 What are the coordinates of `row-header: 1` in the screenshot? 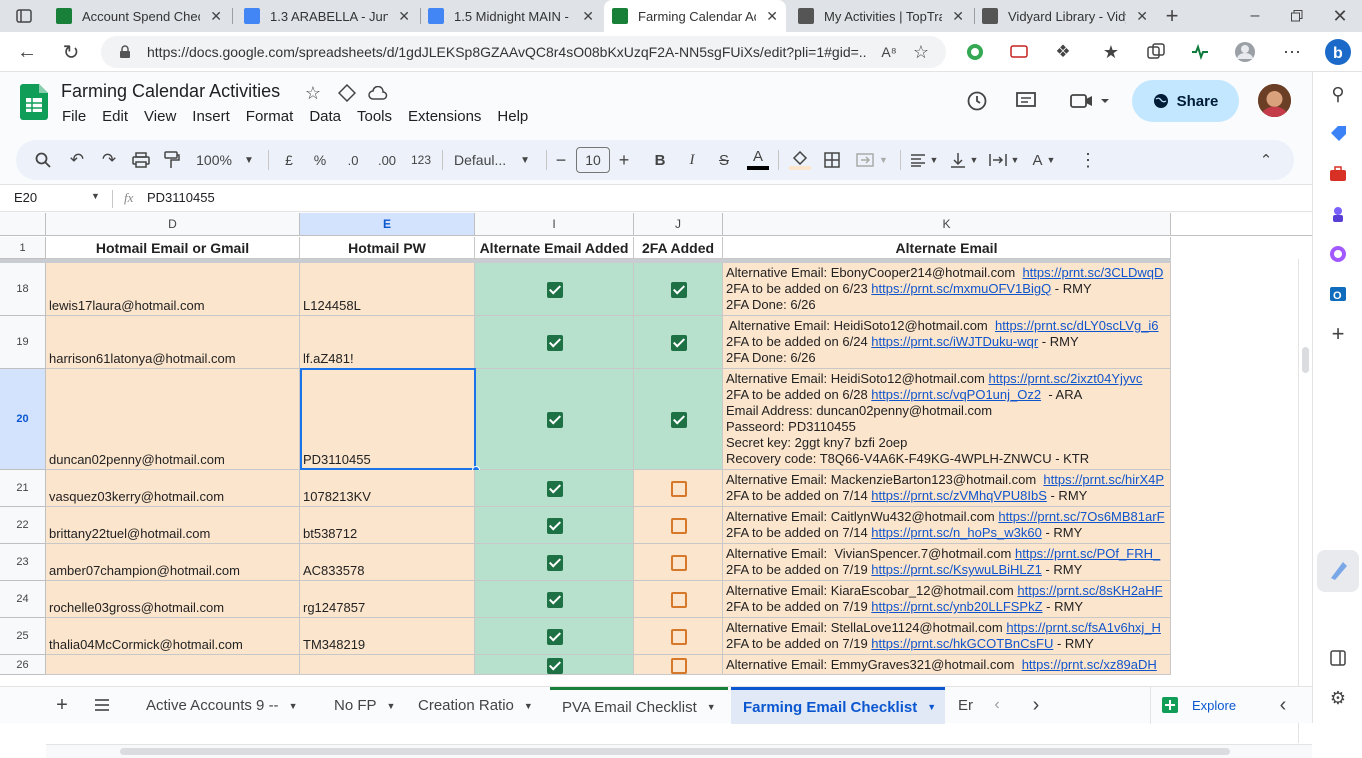 It's located at (23, 248).